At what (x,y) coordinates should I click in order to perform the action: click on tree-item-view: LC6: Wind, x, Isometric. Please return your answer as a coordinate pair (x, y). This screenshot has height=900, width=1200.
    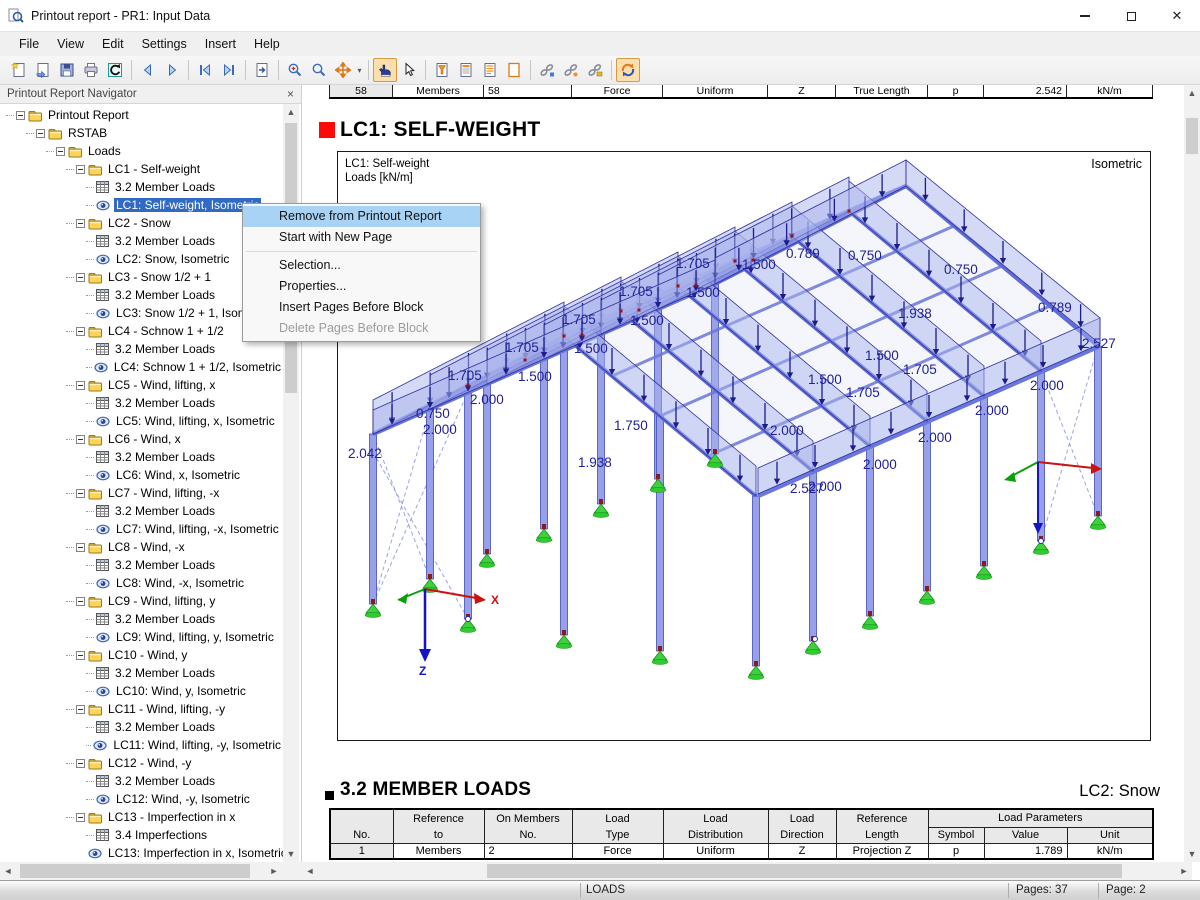
    Looking at the image, I should click on (141, 475).